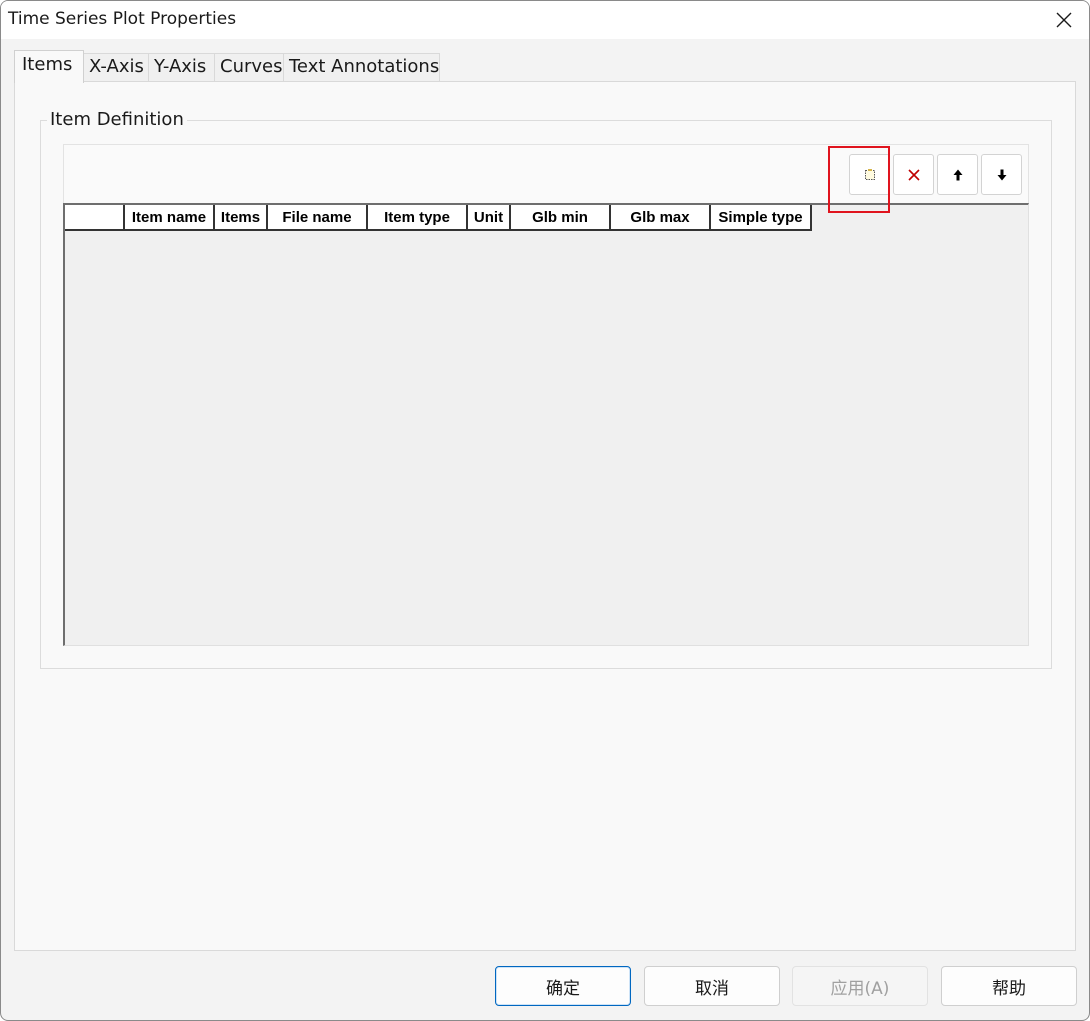 Image resolution: width=1090 pixels, height=1021 pixels. What do you see at coordinates (249, 67) in the screenshot?
I see `tab-curves: Curves` at bounding box center [249, 67].